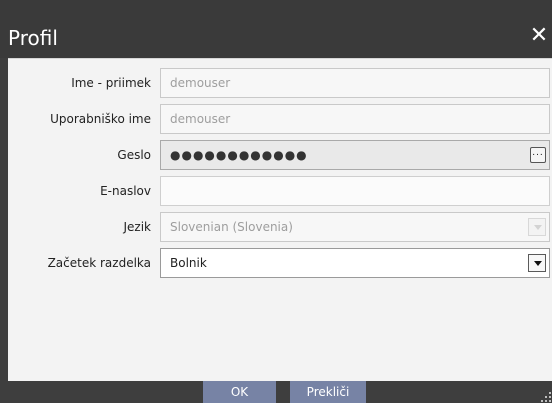  I want to click on password-label: Geslo, so click(134, 155).